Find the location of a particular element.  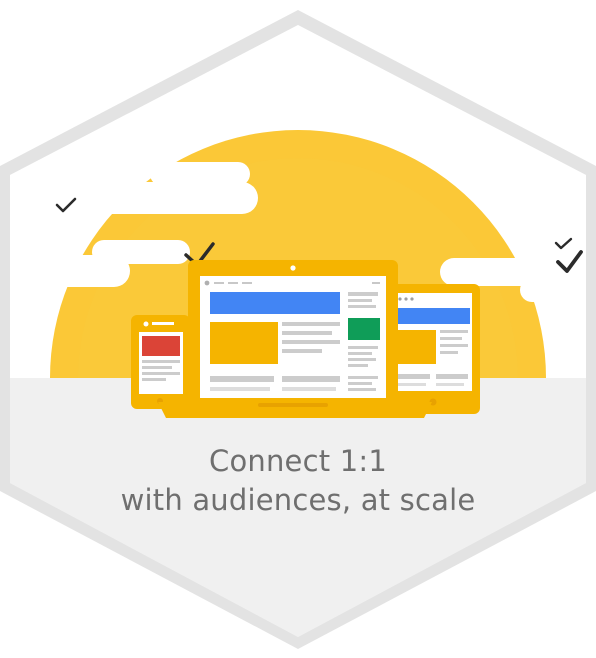

caption-line-2: with audiences, at scale is located at coordinates (298, 500).